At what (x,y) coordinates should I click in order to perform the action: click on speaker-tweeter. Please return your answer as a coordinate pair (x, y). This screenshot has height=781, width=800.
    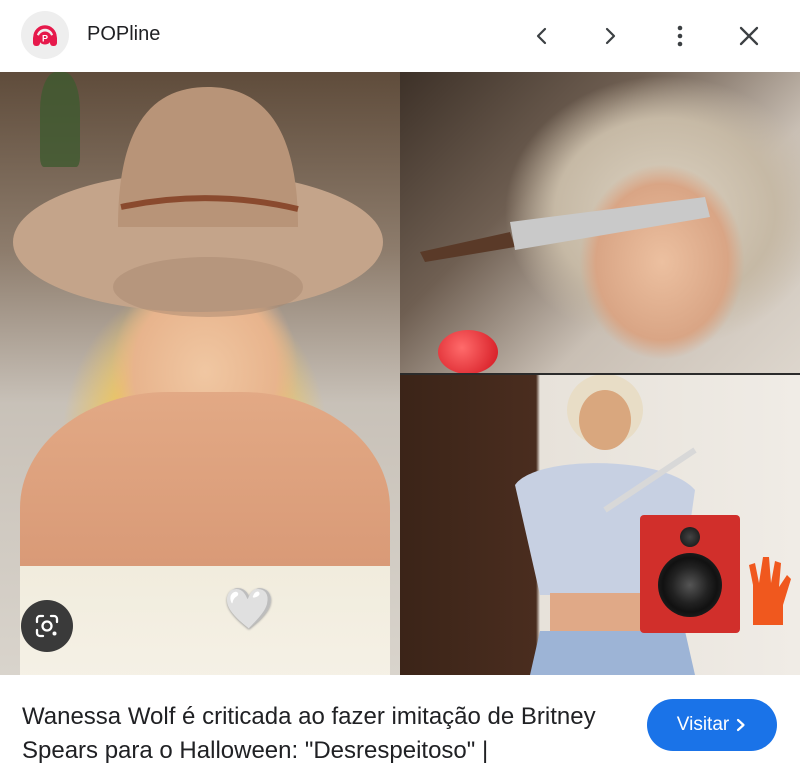
    Looking at the image, I should click on (690, 537).